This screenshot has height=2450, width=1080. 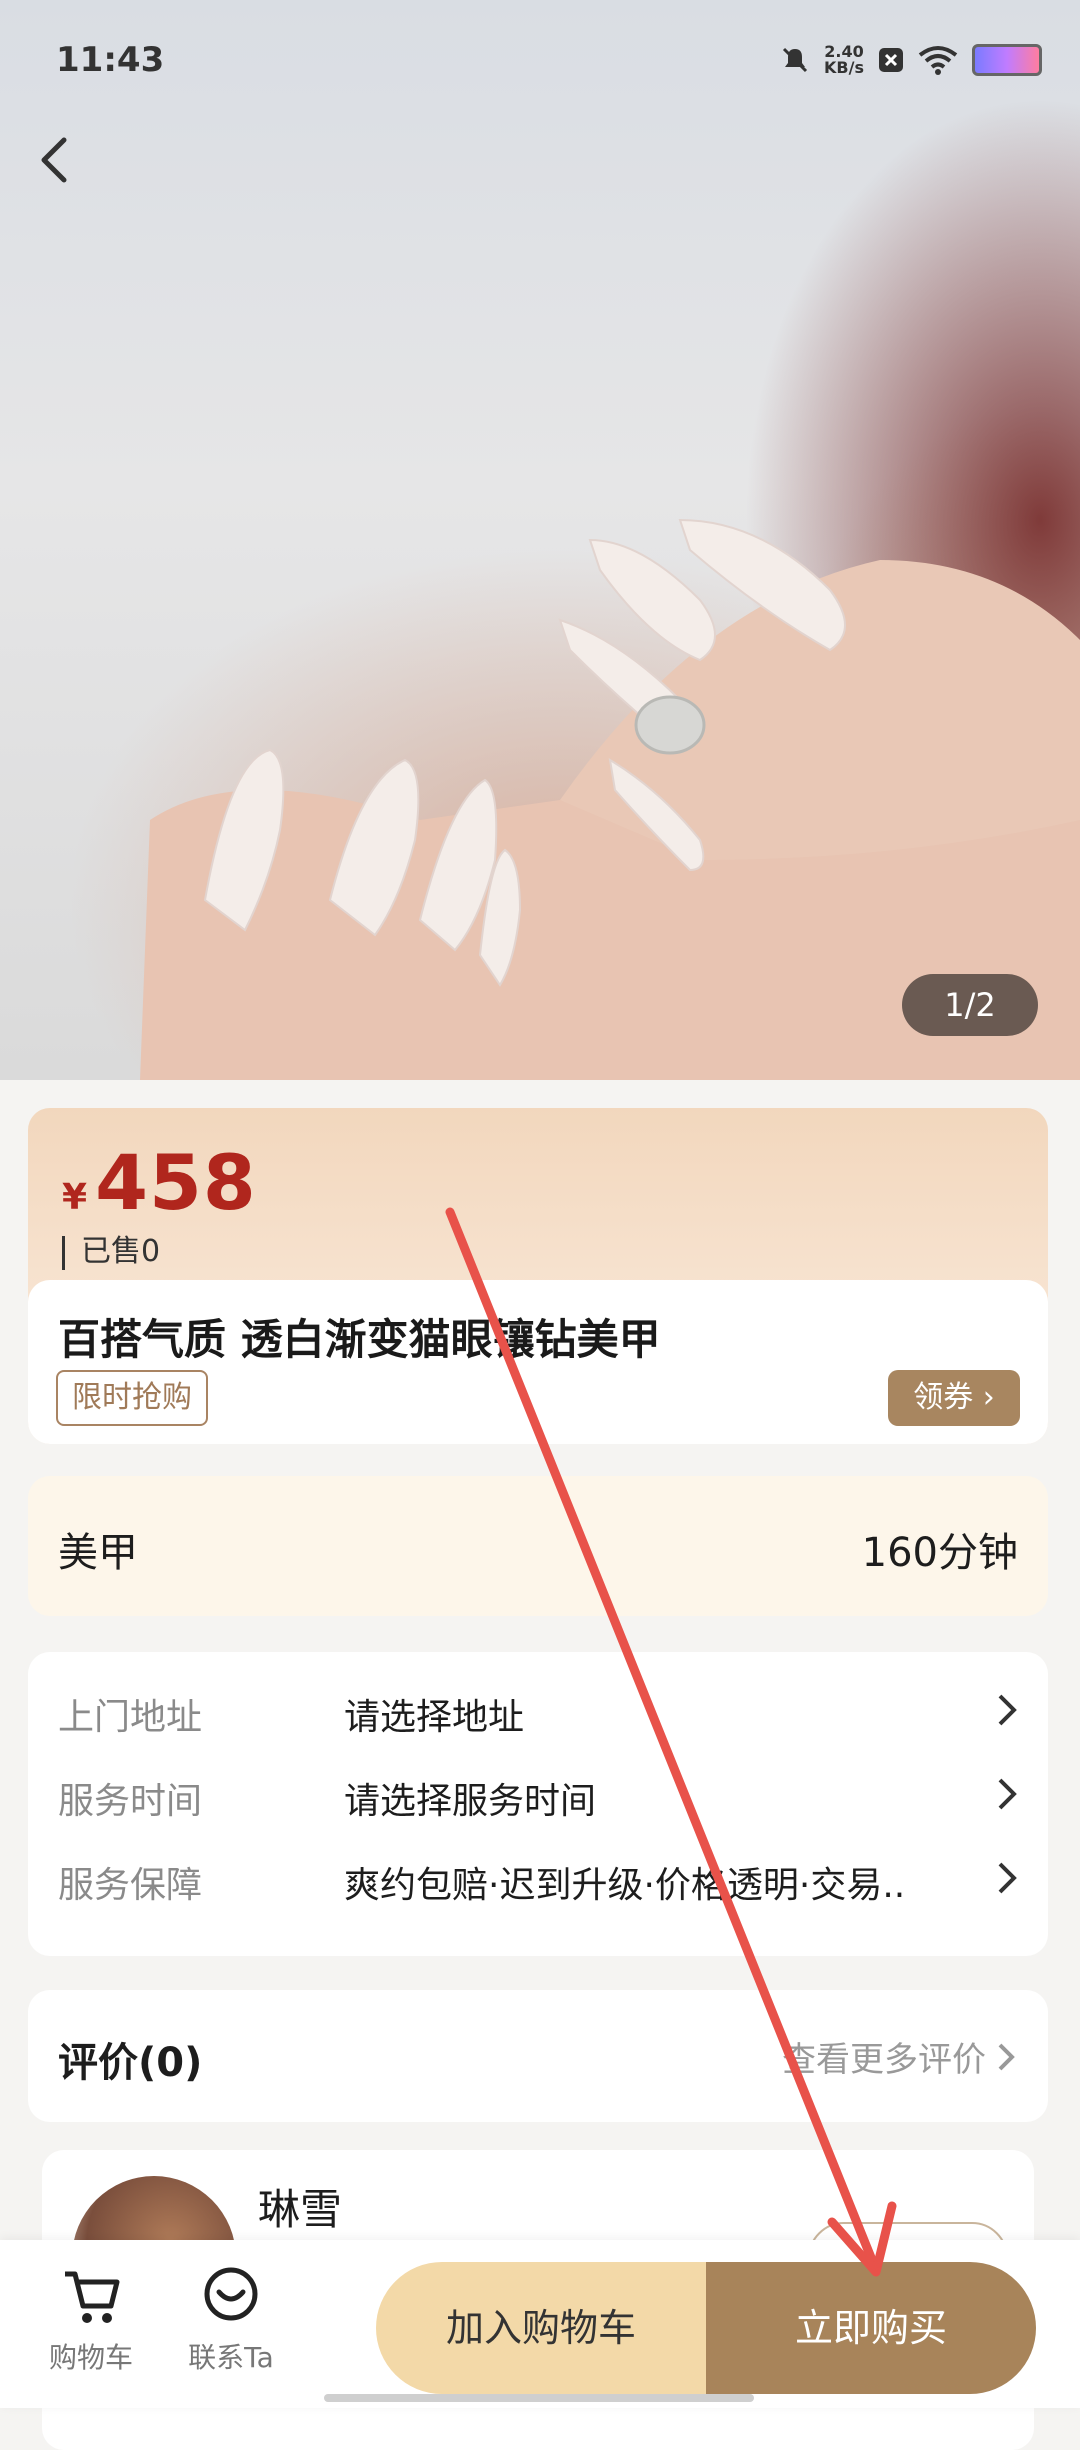 I want to click on home-indicator, so click(x=539, y=2398).